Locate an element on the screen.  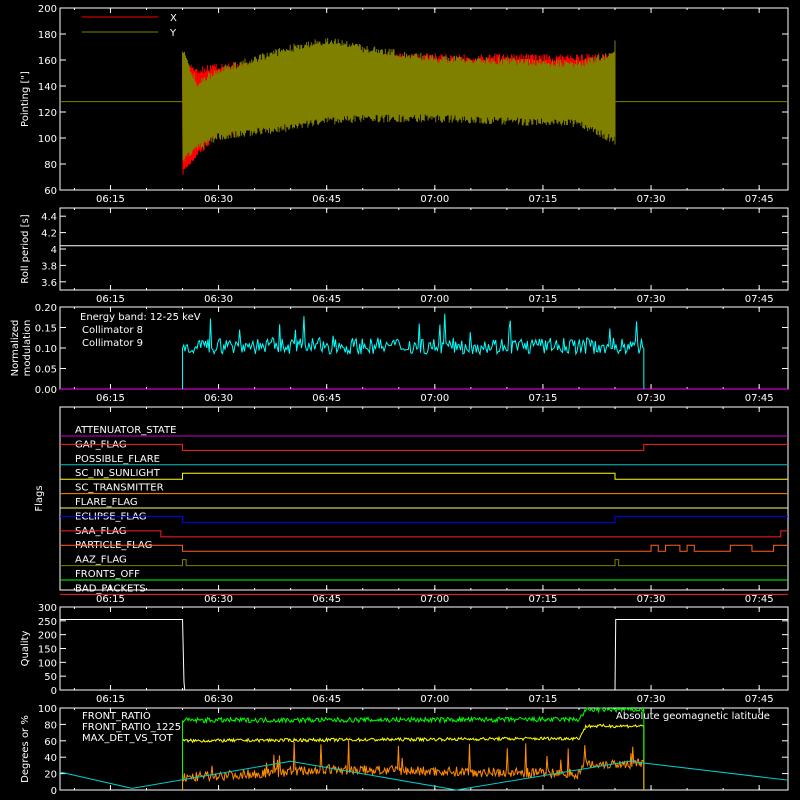
legend-collimator-8: Collimator 8 is located at coordinates (112, 330).